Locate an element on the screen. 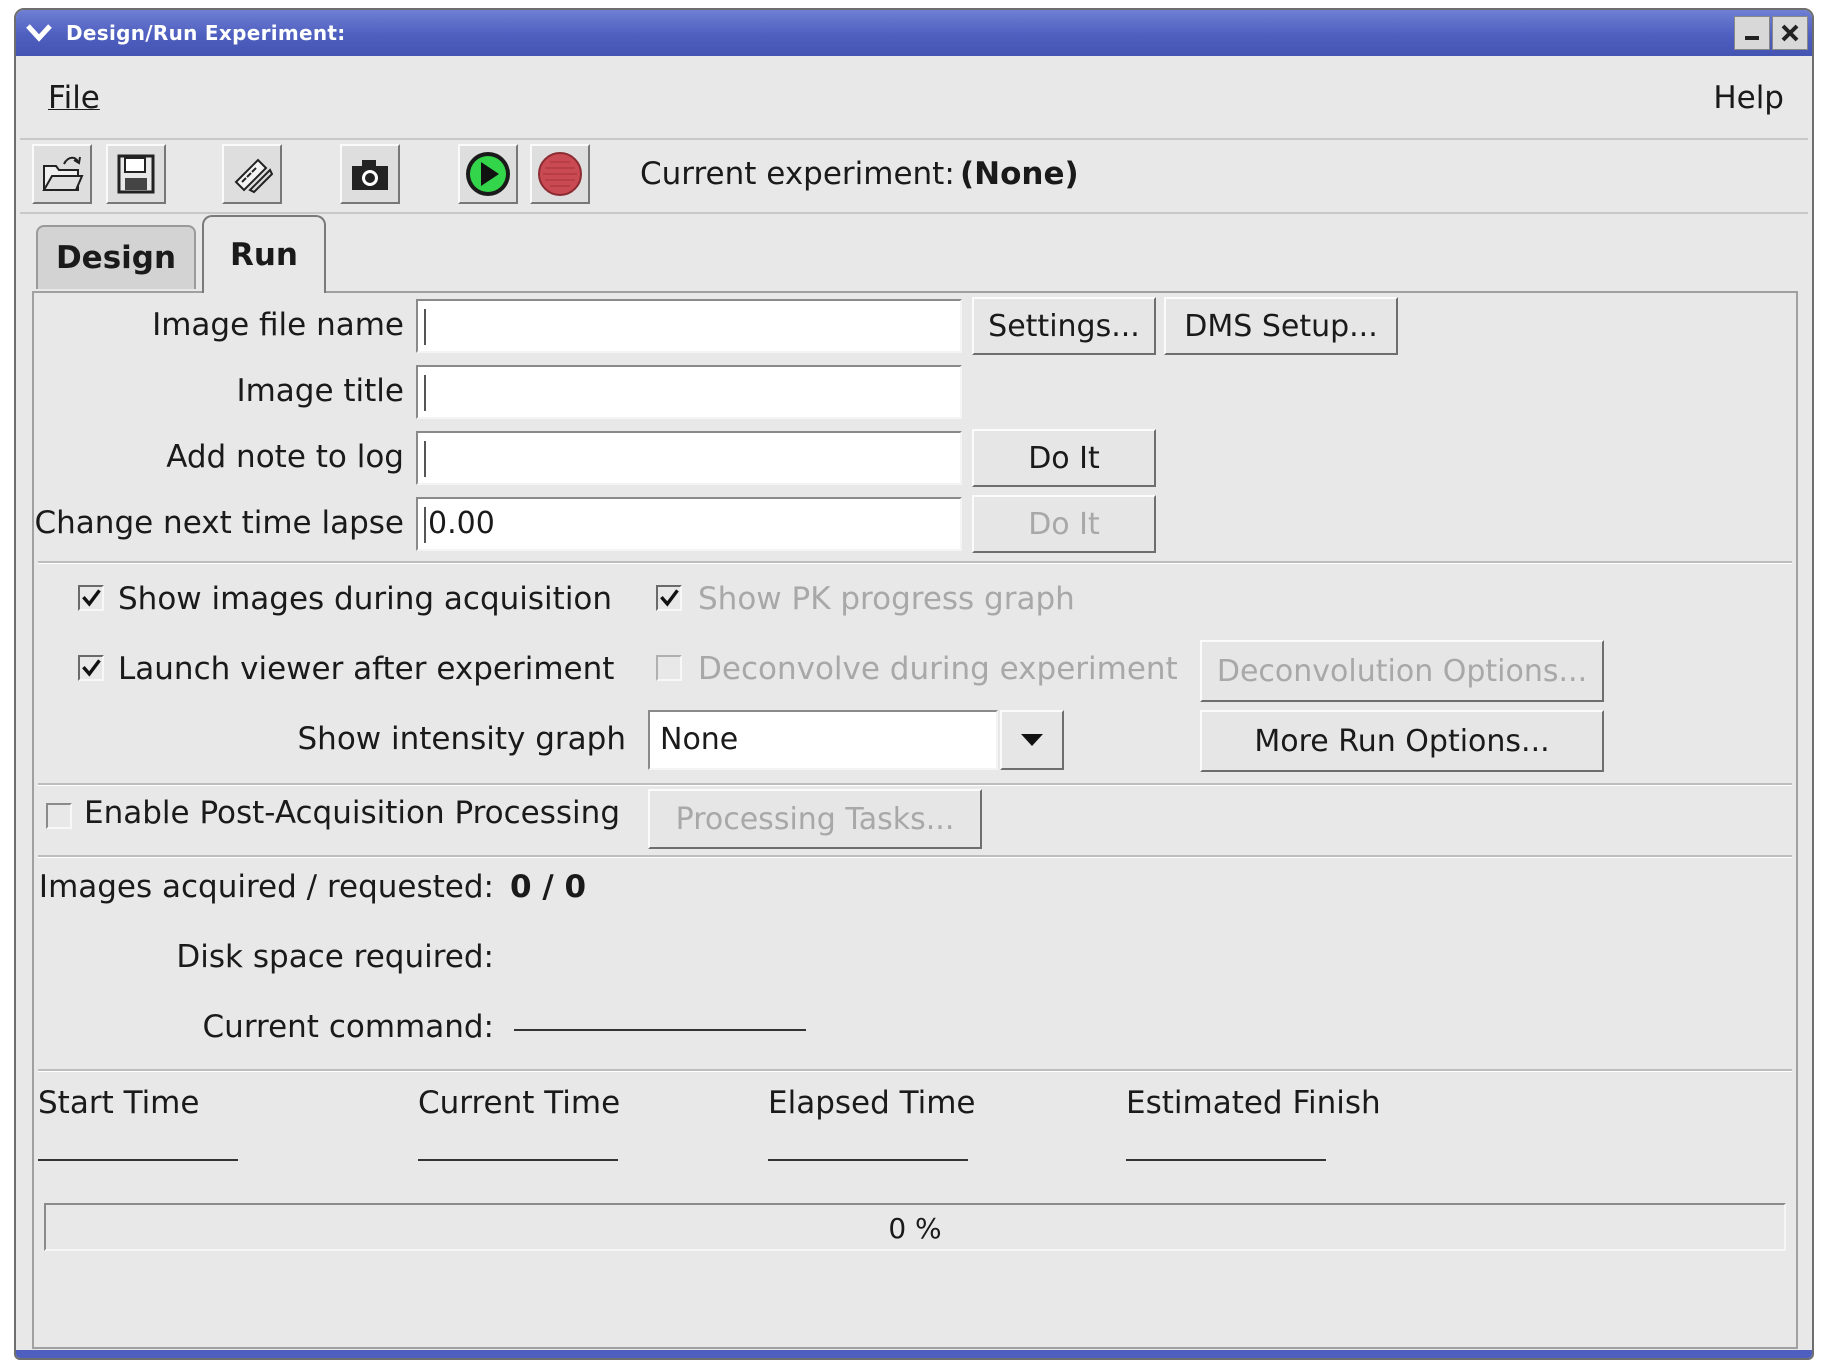  current-command-label: Current command: is located at coordinates (348, 1027).